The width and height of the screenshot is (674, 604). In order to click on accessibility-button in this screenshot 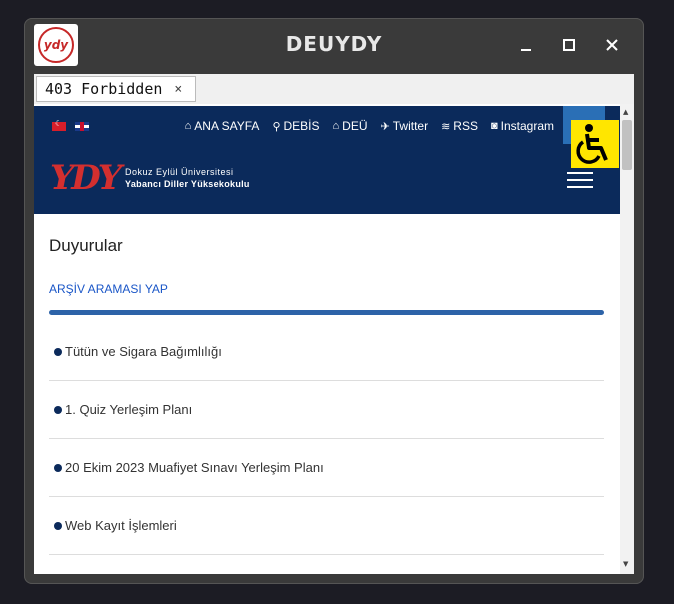, I will do `click(595, 144)`.